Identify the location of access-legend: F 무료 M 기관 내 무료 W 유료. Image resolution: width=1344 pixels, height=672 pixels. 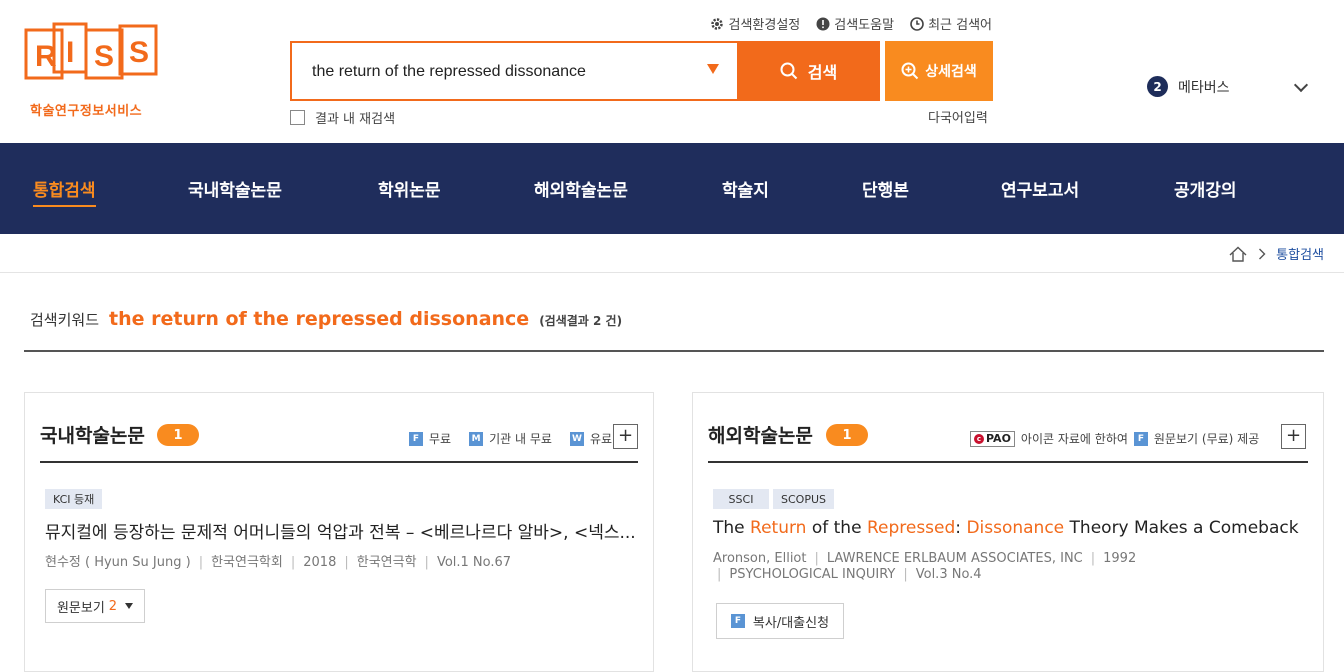
(510, 438).